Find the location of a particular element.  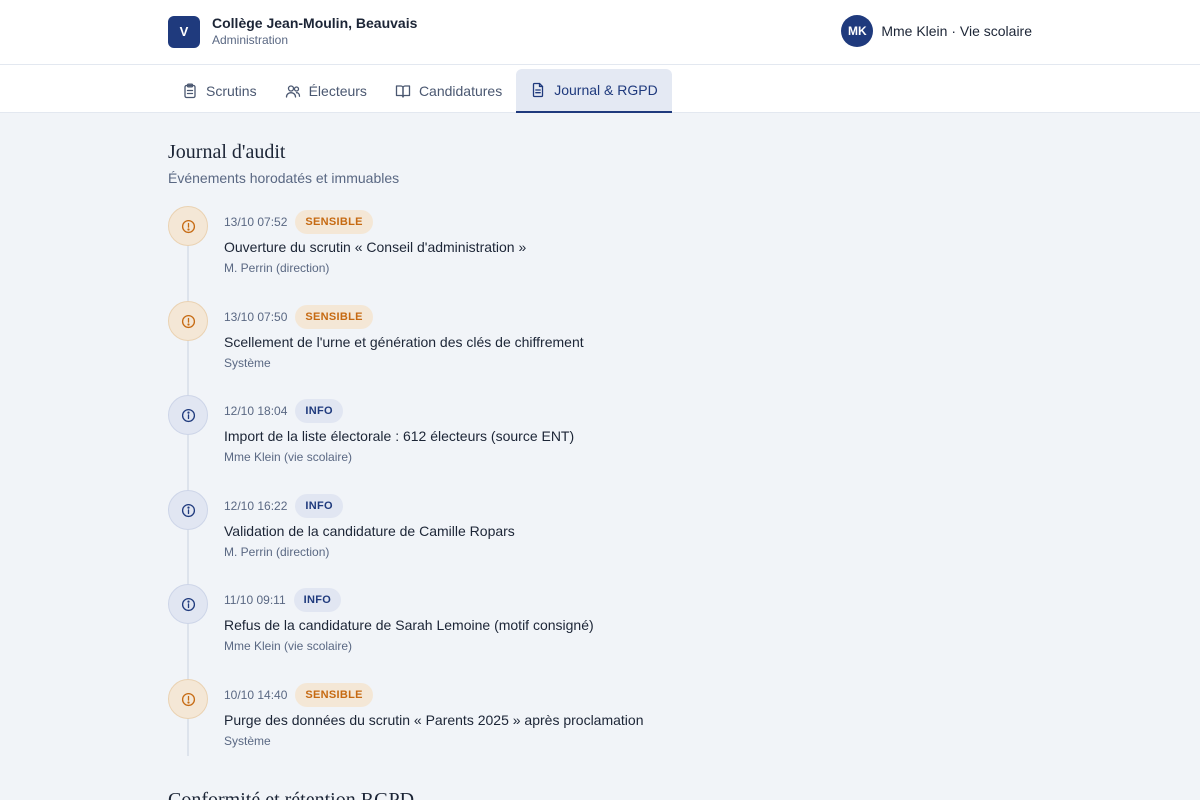

user-label: Mme Klein · Vie scolaire is located at coordinates (956, 31).